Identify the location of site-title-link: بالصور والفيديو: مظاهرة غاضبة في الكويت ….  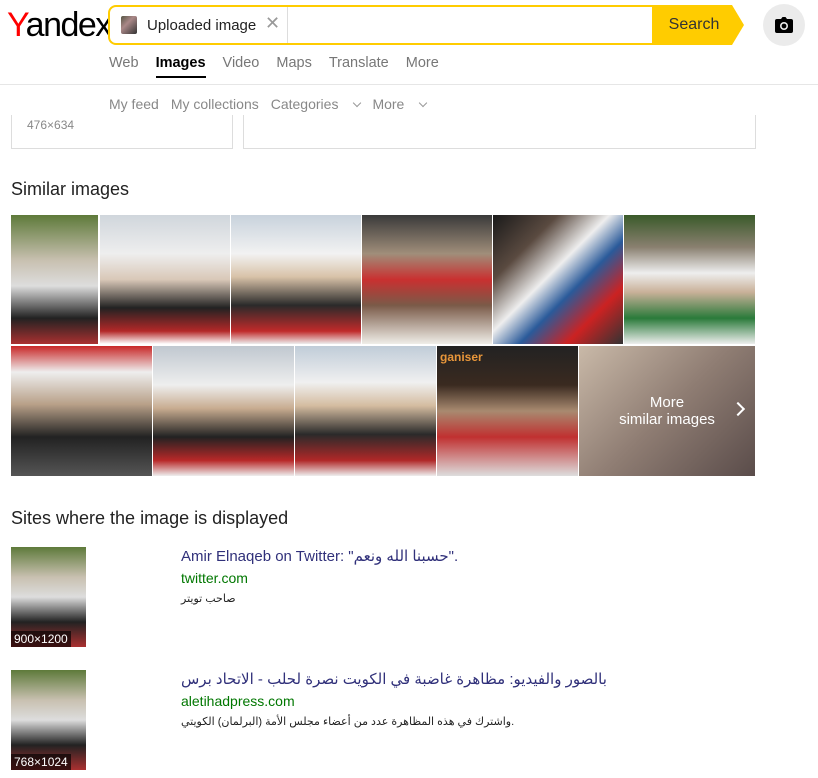
(394, 679).